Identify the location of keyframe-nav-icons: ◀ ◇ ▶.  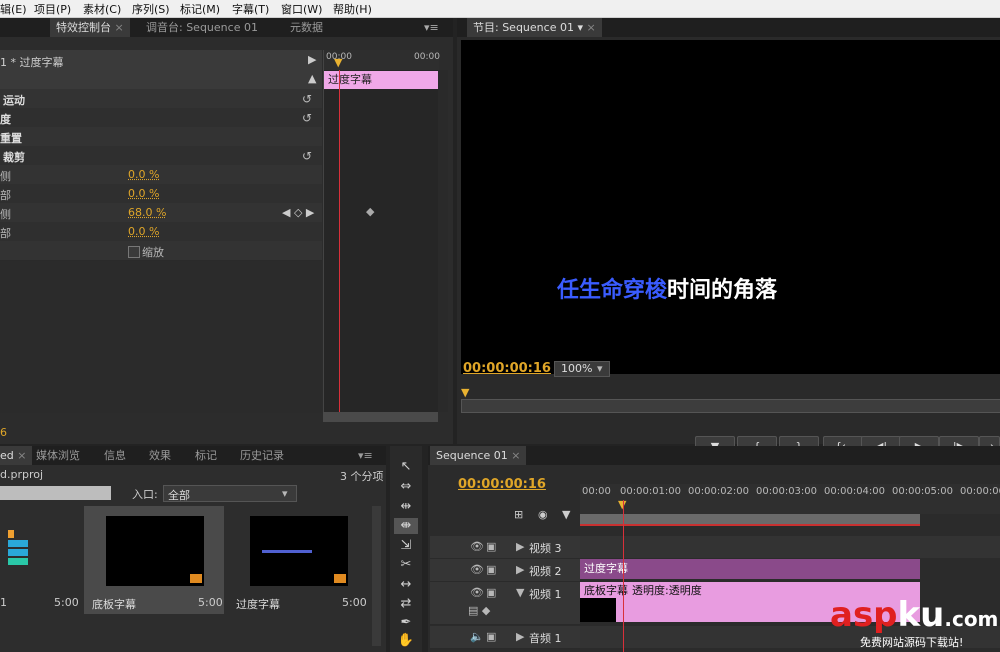
(298, 212).